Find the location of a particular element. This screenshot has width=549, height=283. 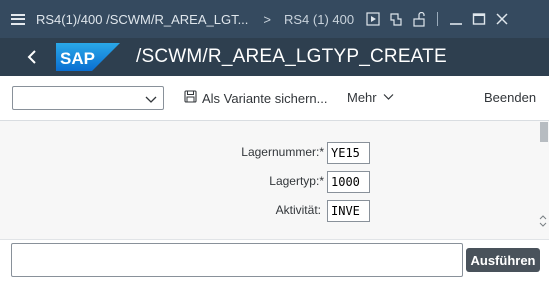

variant-dropdown is located at coordinates (88, 98).